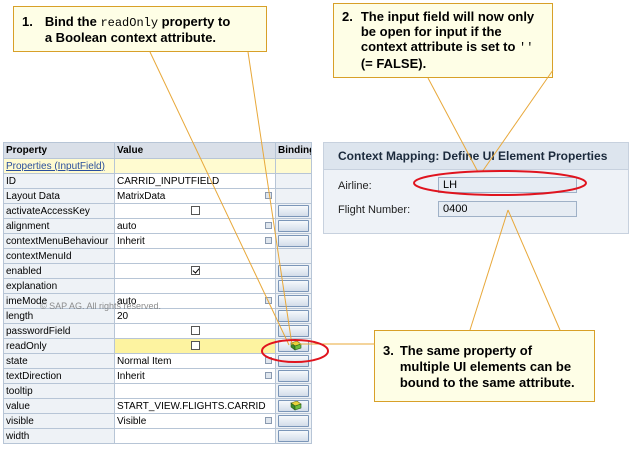 This screenshot has width=630, height=458. What do you see at coordinates (157, 241) in the screenshot?
I see `table-row: contextMenuBehaviour Inherit` at bounding box center [157, 241].